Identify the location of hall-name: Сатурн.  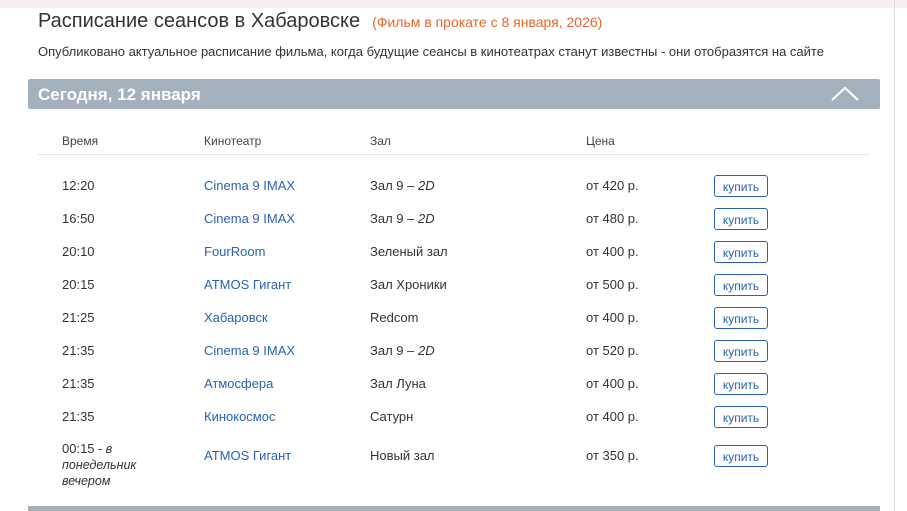
(391, 416).